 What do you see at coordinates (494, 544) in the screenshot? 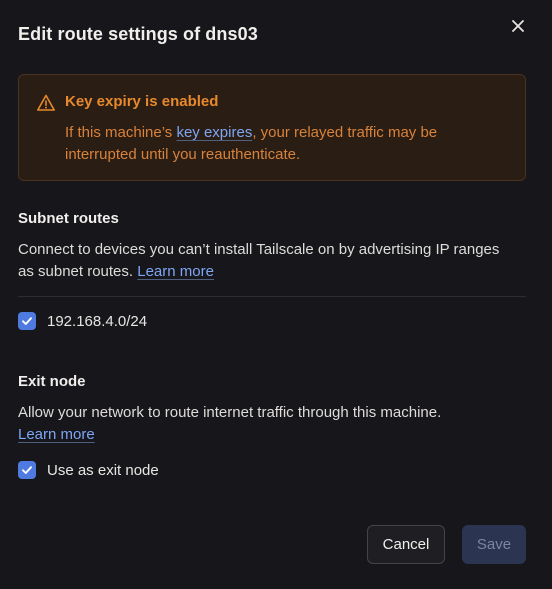
I see `save-button: Save` at bounding box center [494, 544].